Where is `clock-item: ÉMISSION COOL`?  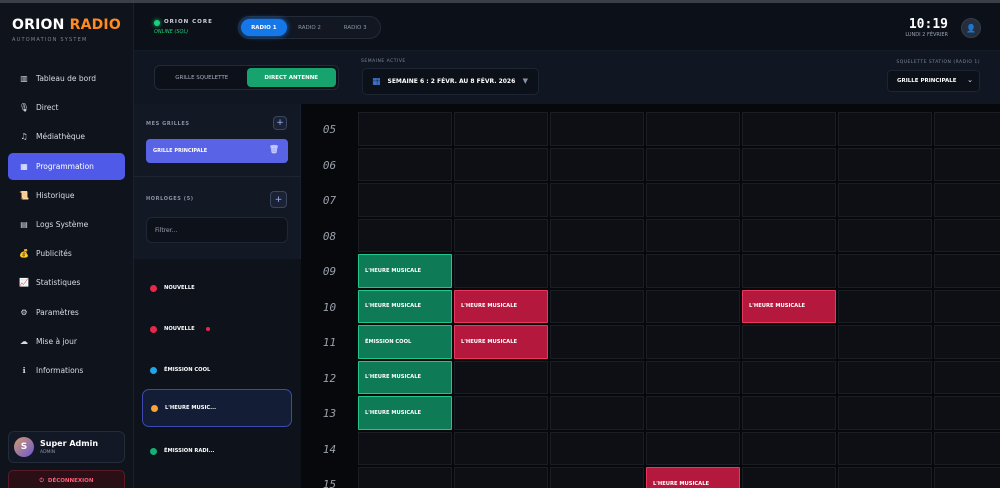 clock-item: ÉMISSION COOL is located at coordinates (217, 370).